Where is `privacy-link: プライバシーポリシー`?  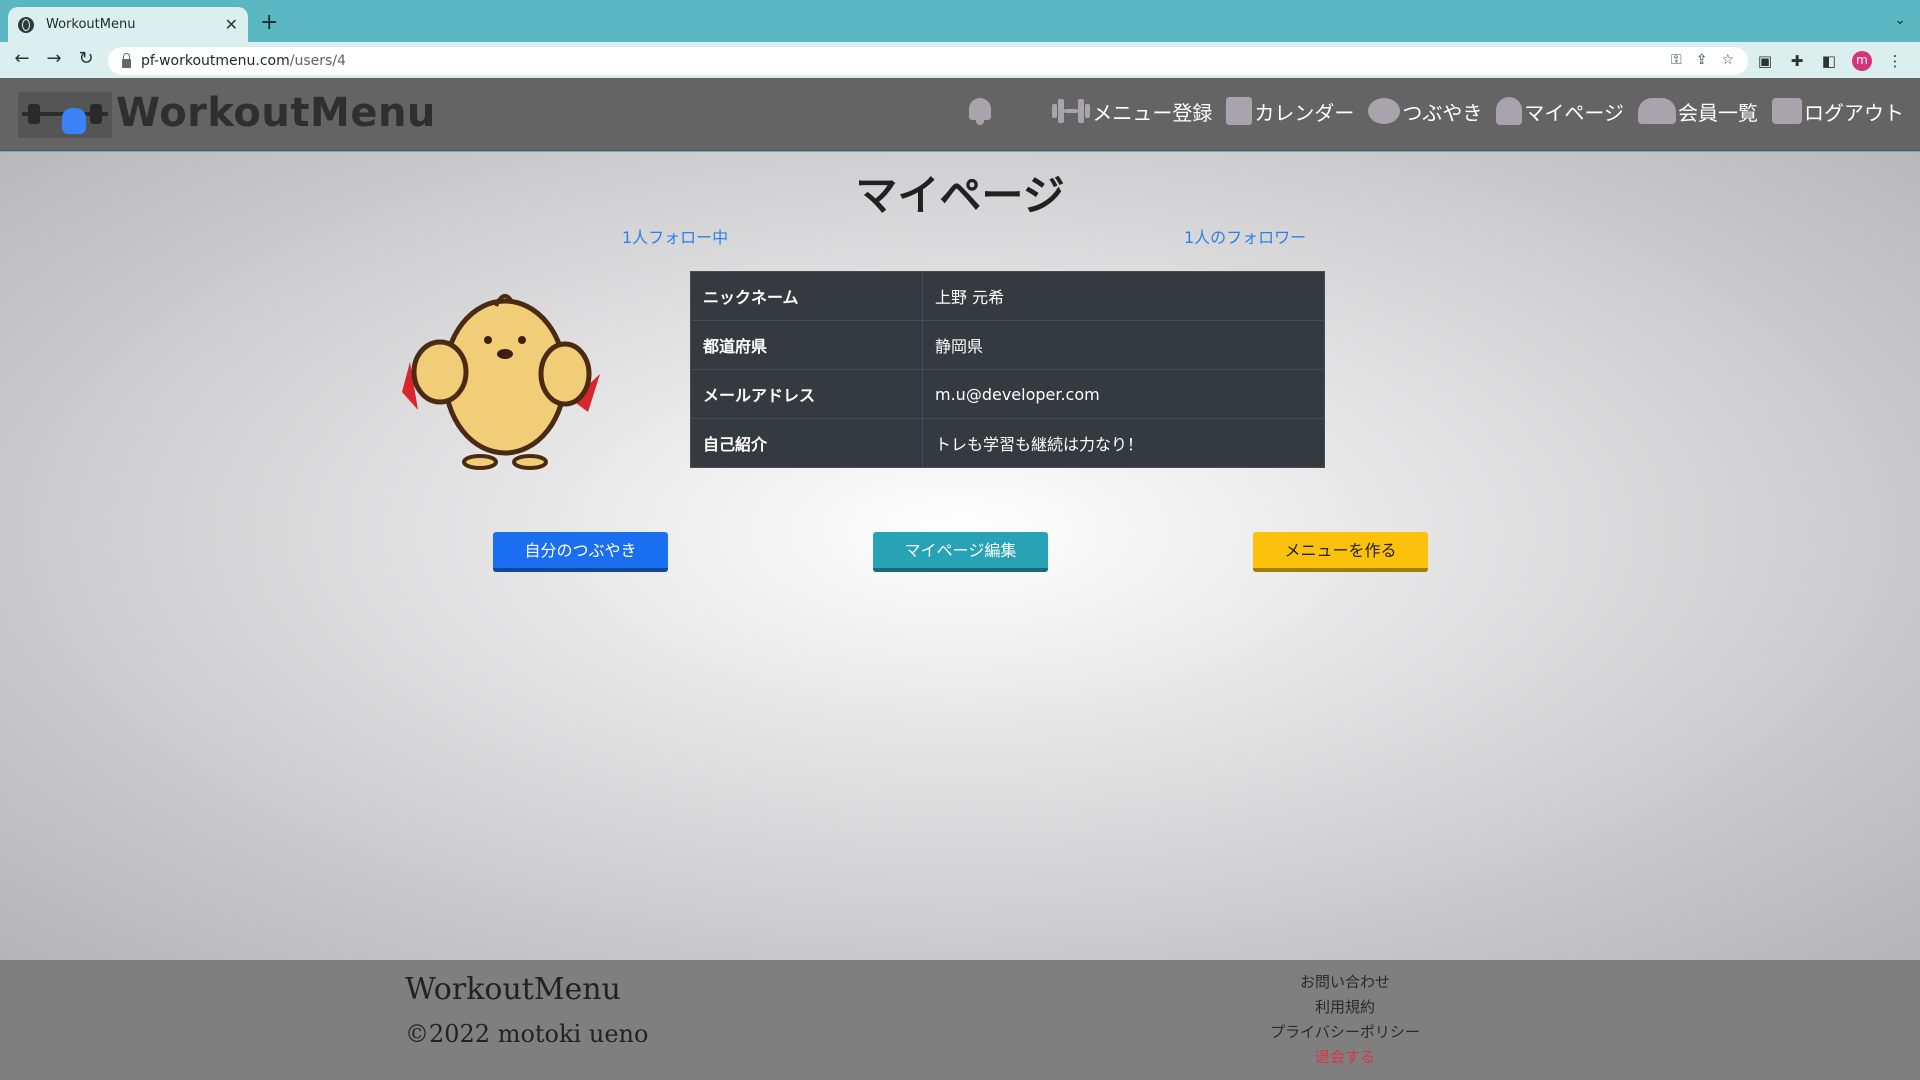 privacy-link: プライバシーポリシー is located at coordinates (1345, 1032).